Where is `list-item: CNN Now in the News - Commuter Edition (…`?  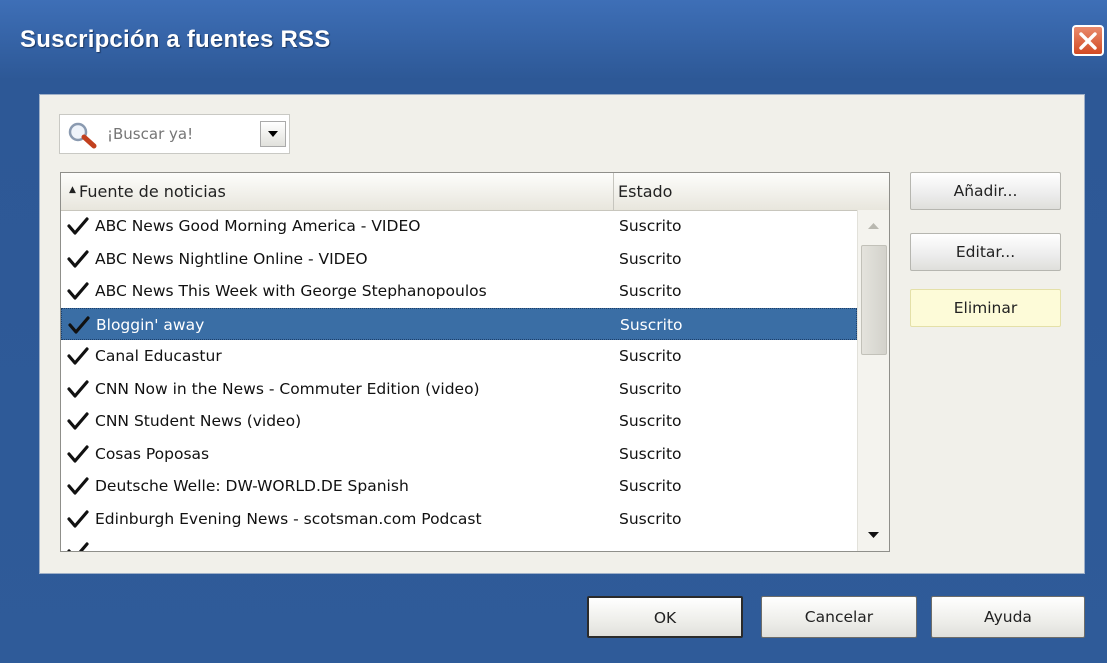
list-item: CNN Now in the News - Commuter Edition (… is located at coordinates (459, 389).